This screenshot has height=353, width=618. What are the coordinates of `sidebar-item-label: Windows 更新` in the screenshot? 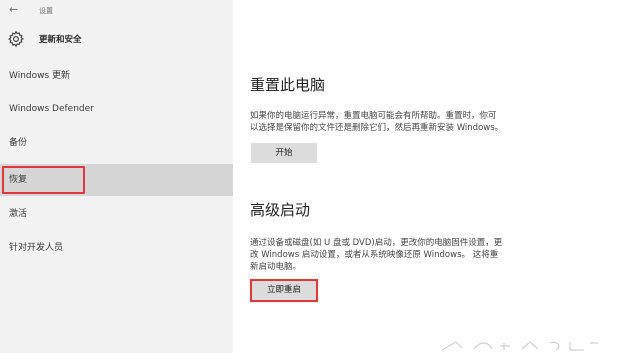 It's located at (40, 76).